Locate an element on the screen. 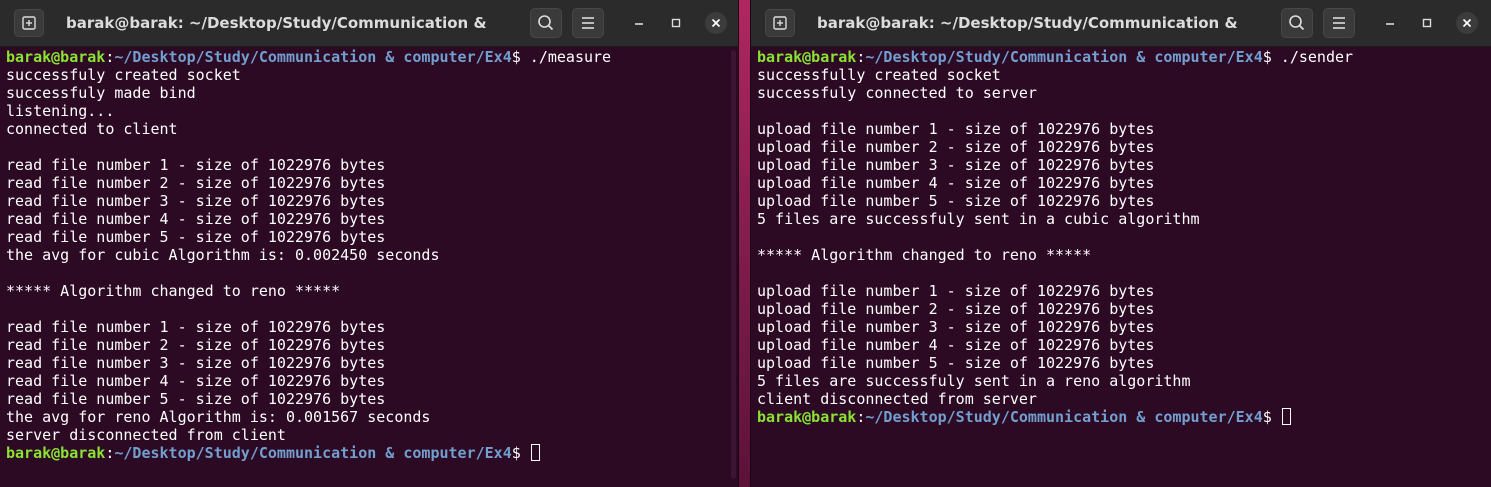 This screenshot has width=1491, height=487. output-line: client disconnected from server is located at coordinates (897, 399).